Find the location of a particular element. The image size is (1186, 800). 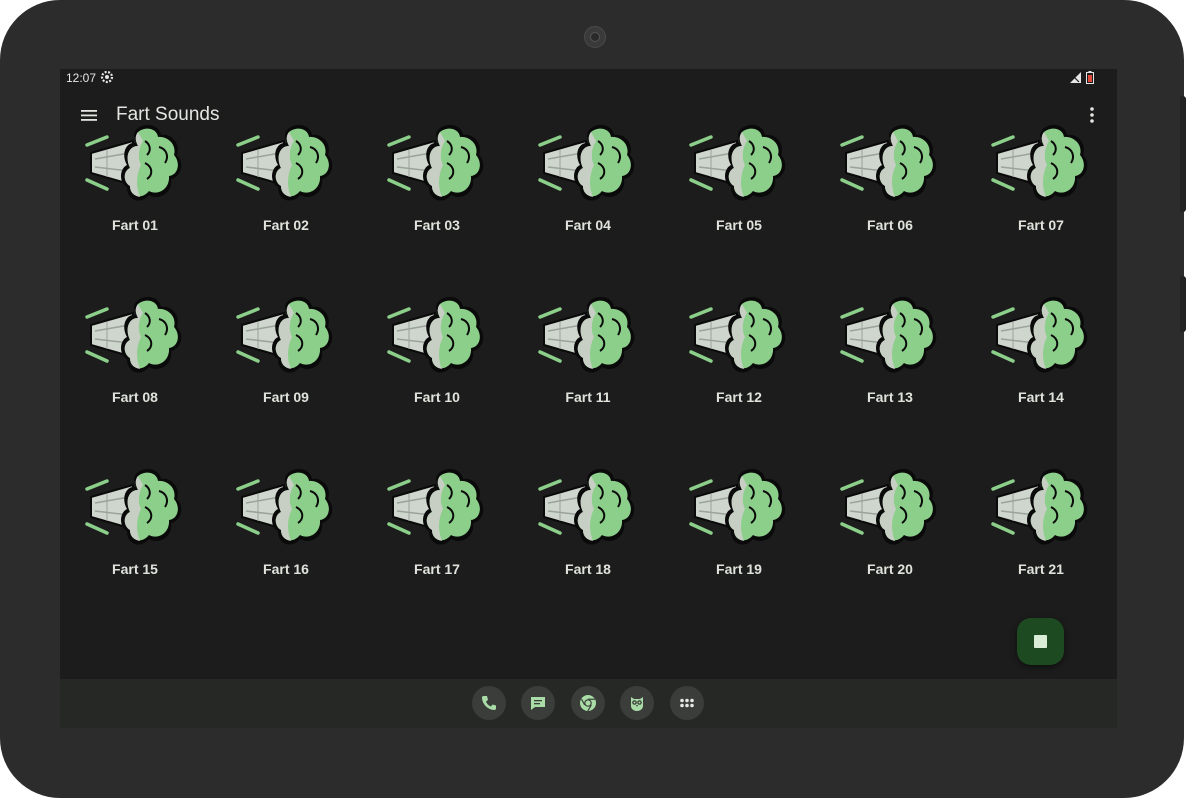

sound-tile: Fart 06 is located at coordinates (890, 163).